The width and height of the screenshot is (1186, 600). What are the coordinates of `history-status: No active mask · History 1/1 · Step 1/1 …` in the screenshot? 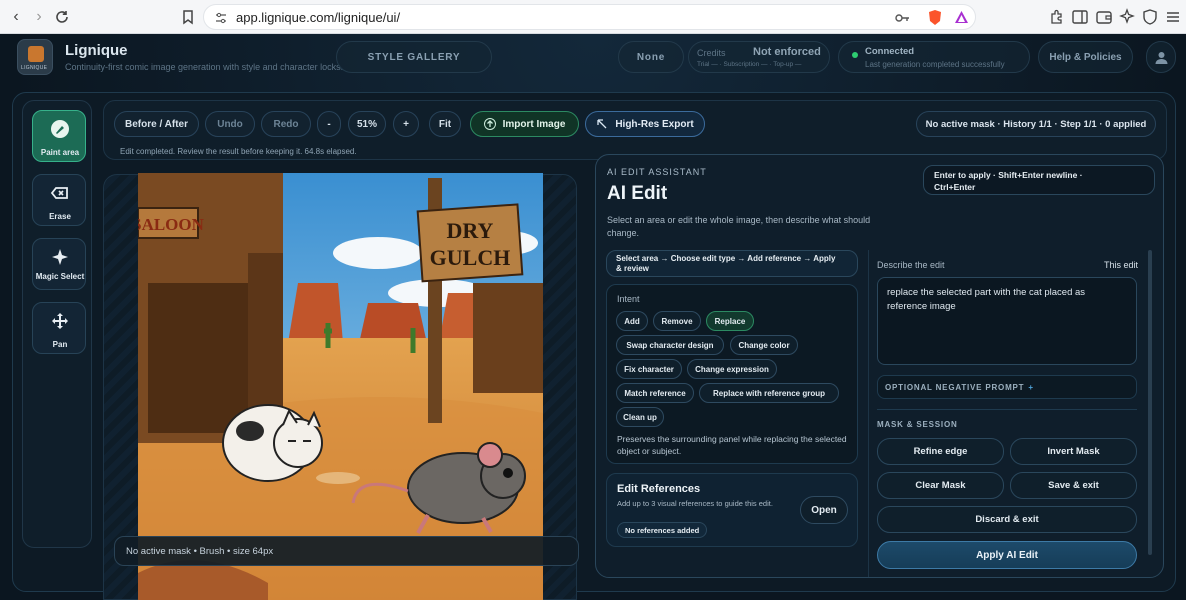 It's located at (1036, 124).